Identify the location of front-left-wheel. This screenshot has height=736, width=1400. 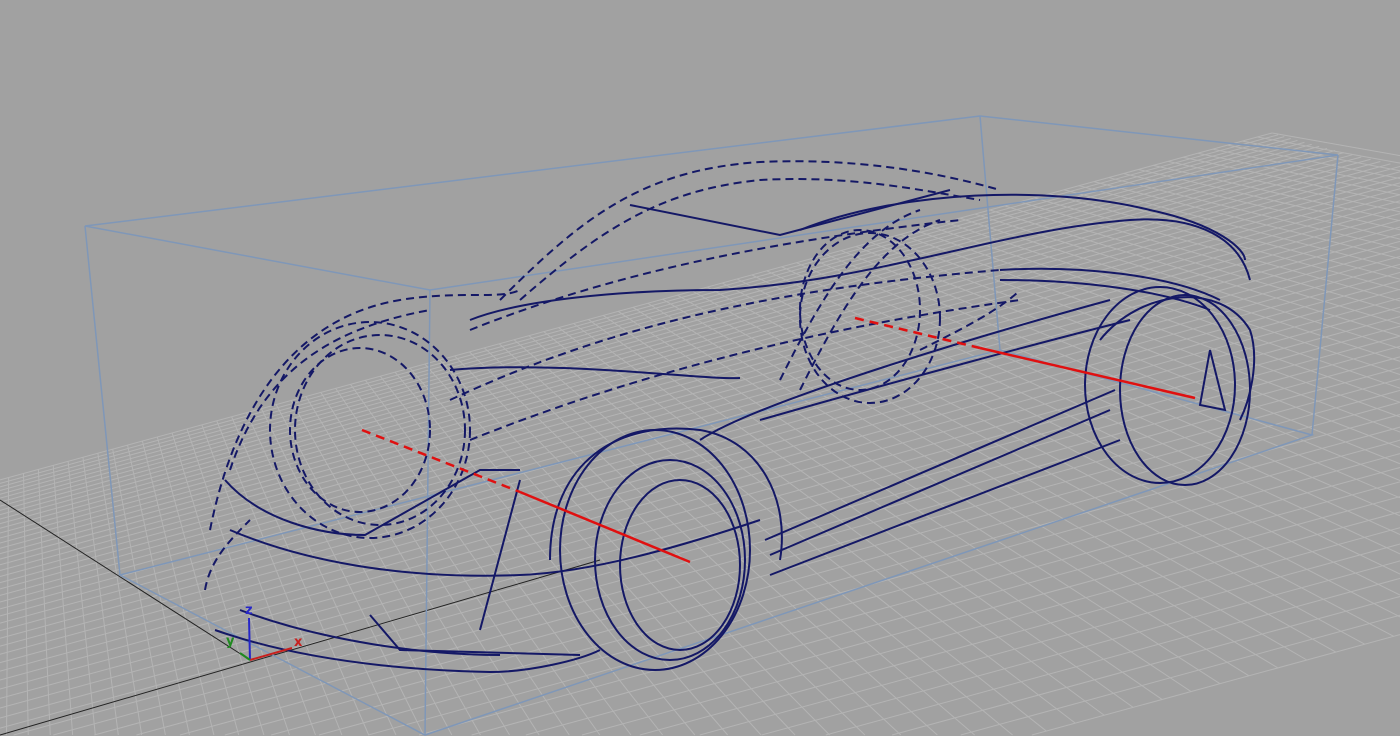
(370, 430).